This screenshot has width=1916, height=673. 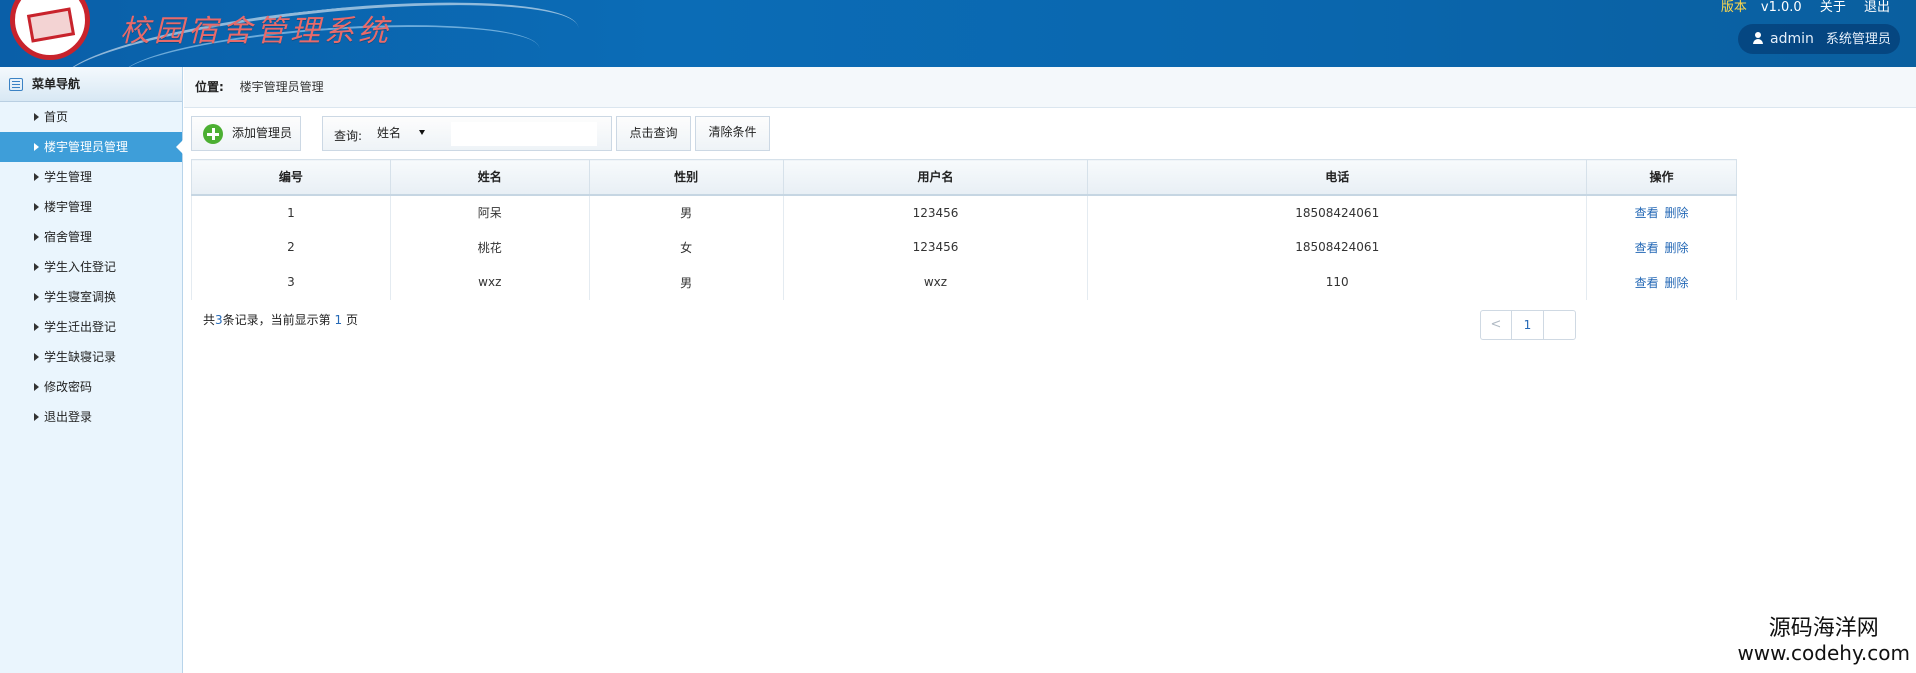 I want to click on sidebar-item-label: 宿舍管理, so click(x=68, y=237).